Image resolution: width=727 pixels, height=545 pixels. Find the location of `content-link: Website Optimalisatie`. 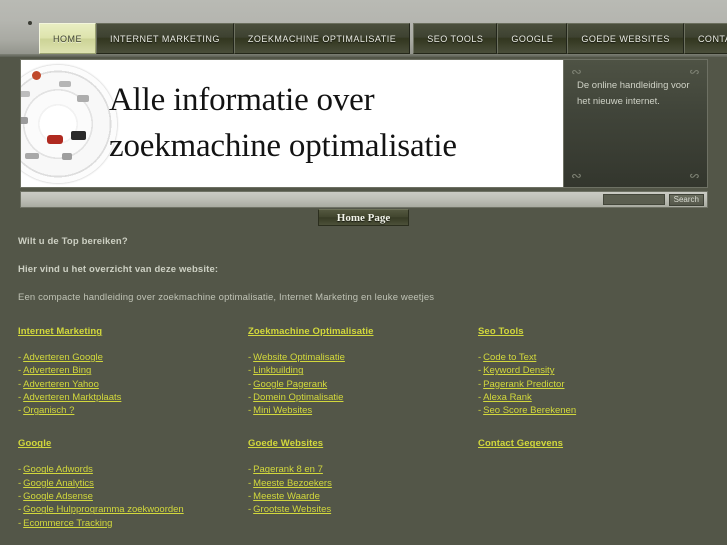

content-link: Website Optimalisatie is located at coordinates (299, 357).